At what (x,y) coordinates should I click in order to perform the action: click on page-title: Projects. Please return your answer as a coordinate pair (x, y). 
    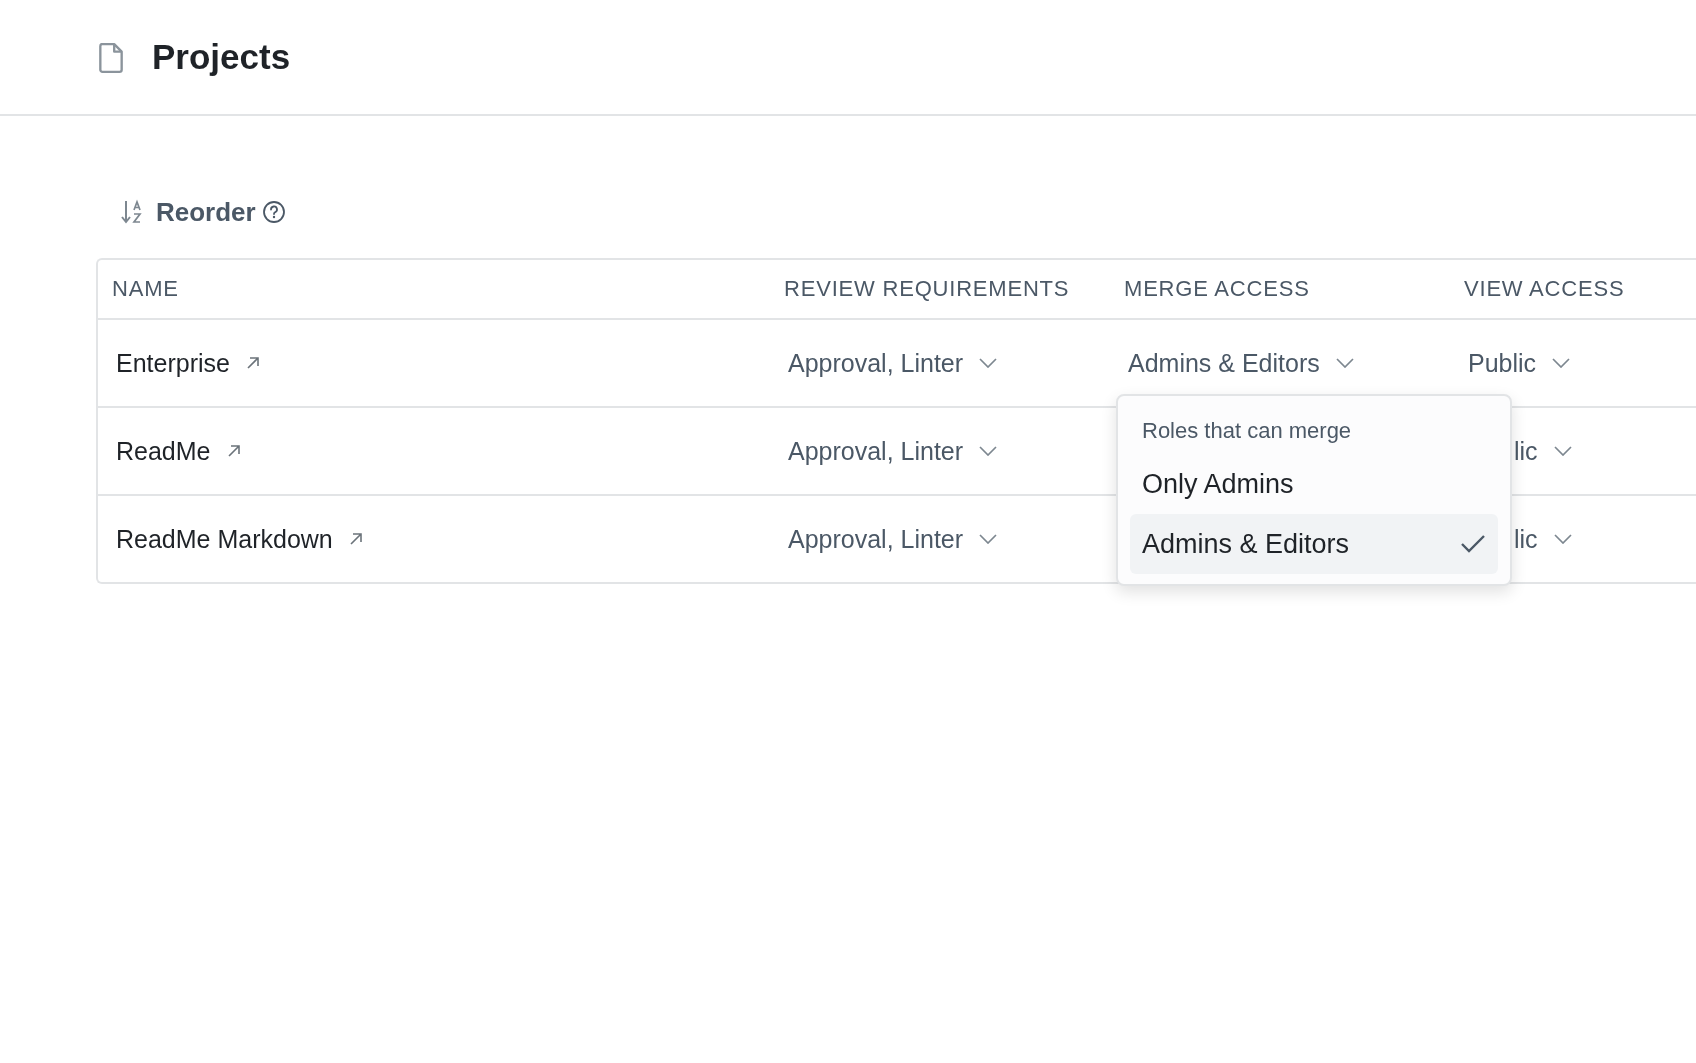
    Looking at the image, I should click on (221, 57).